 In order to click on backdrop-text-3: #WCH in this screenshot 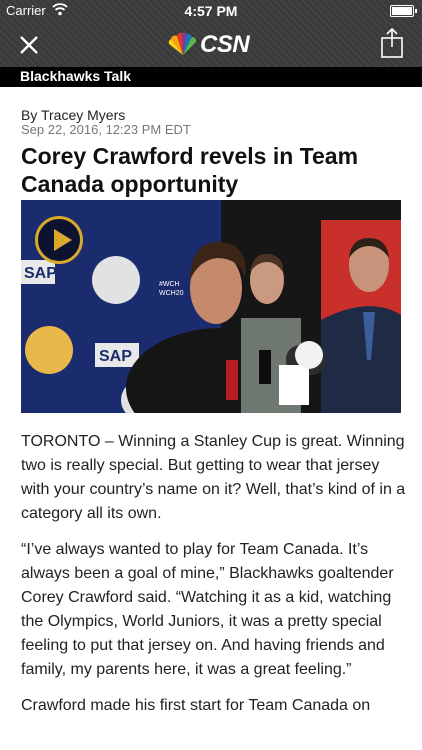, I will do `click(169, 284)`.